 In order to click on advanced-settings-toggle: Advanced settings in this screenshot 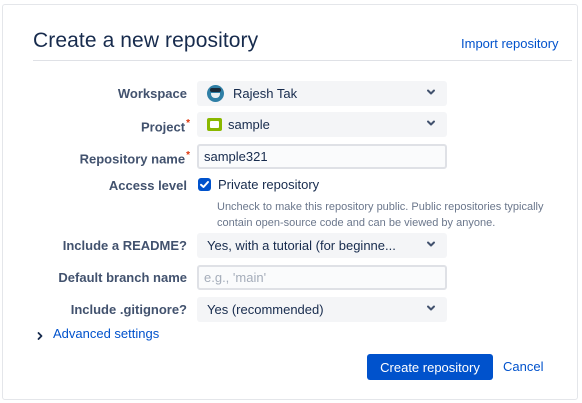, I will do `click(97, 333)`.